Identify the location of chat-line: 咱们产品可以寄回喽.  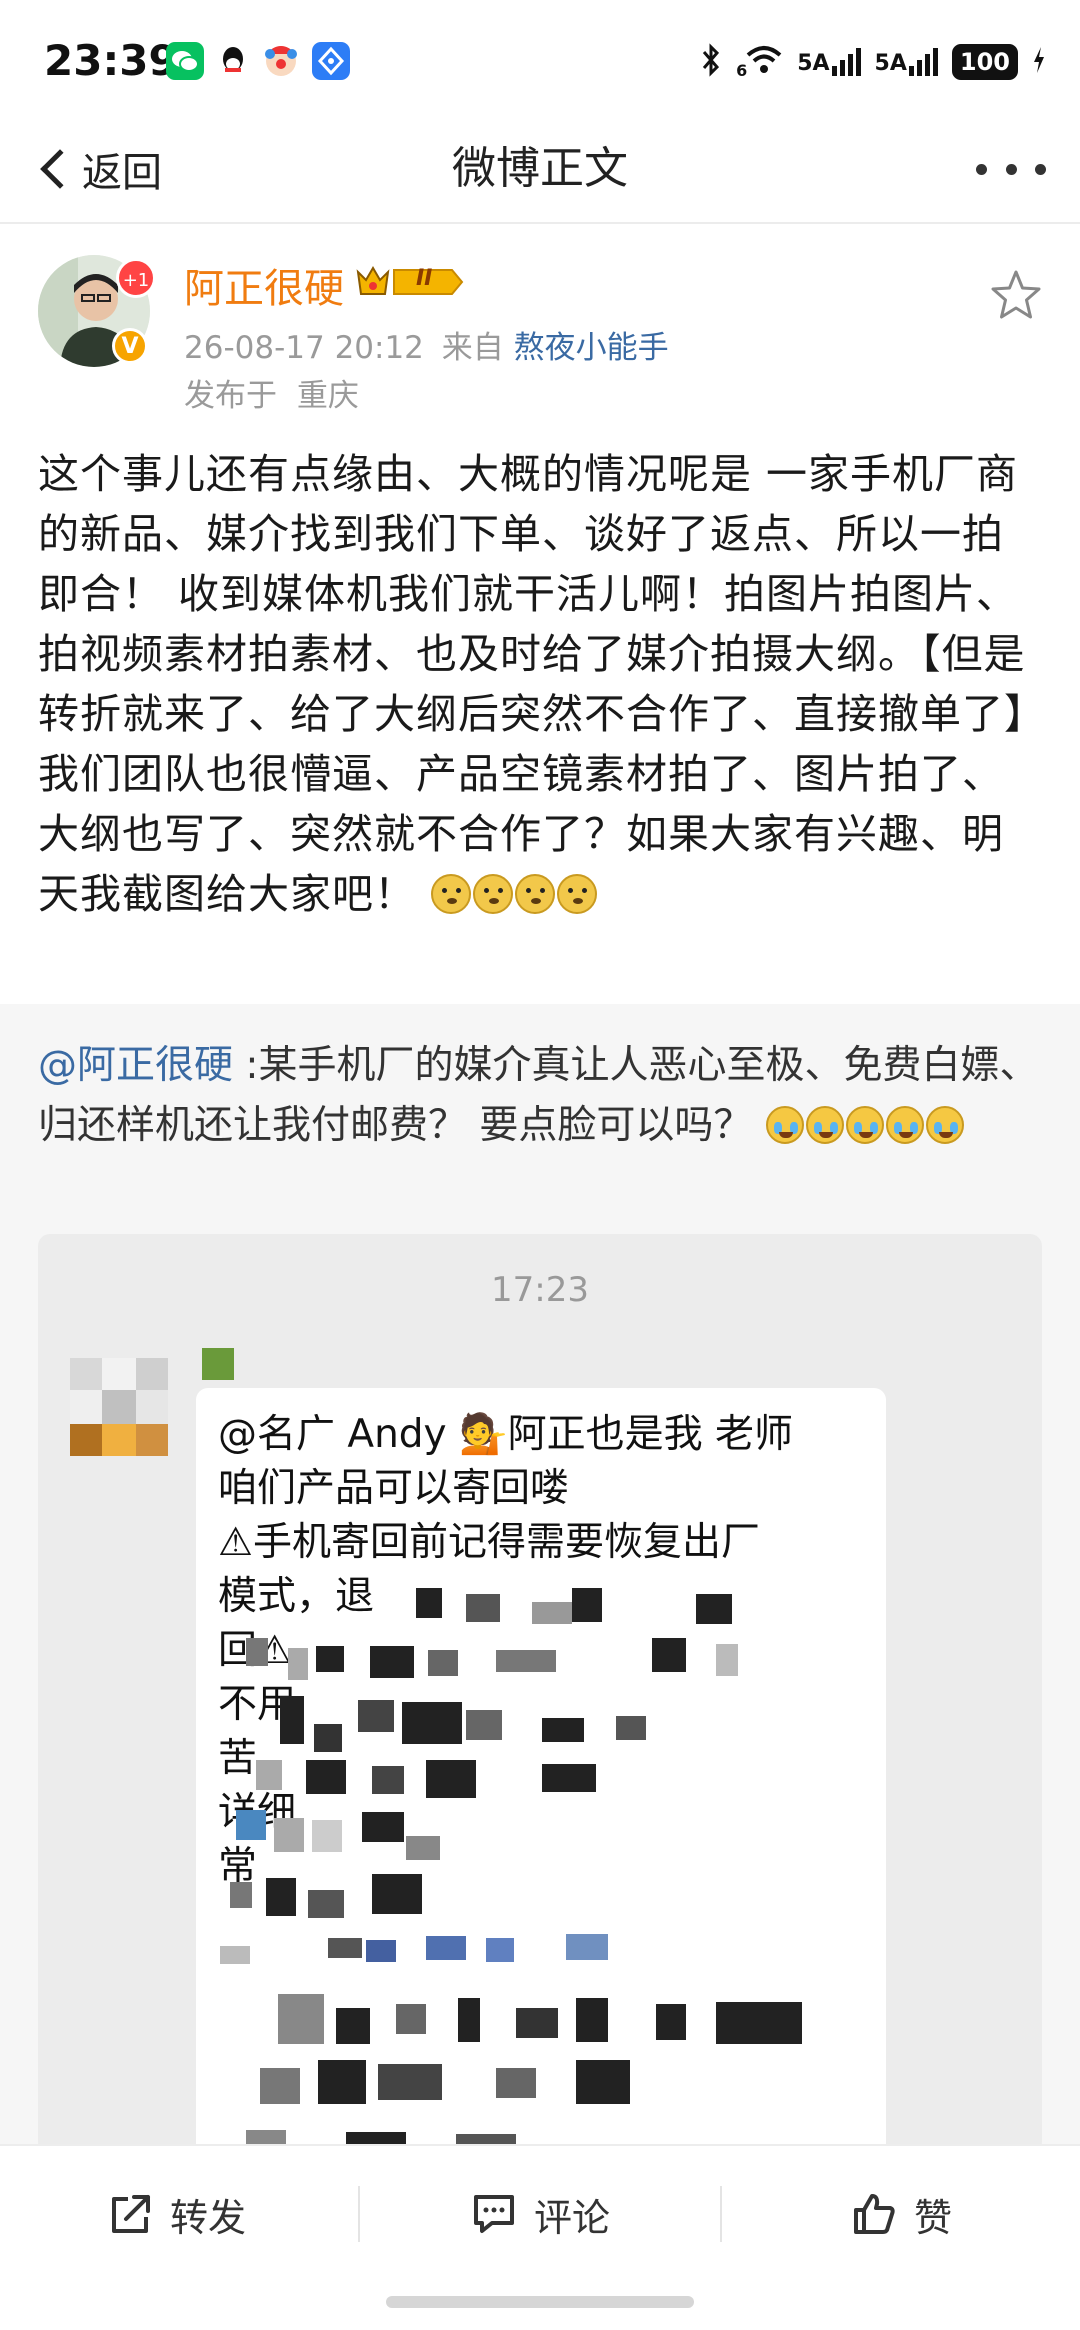
(394, 1488).